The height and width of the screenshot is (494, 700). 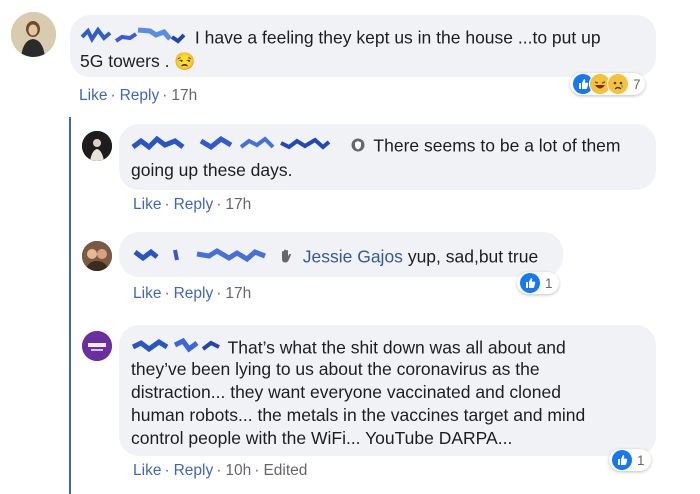 I want to click on comment-text: yup, sad,but true, so click(x=473, y=256).